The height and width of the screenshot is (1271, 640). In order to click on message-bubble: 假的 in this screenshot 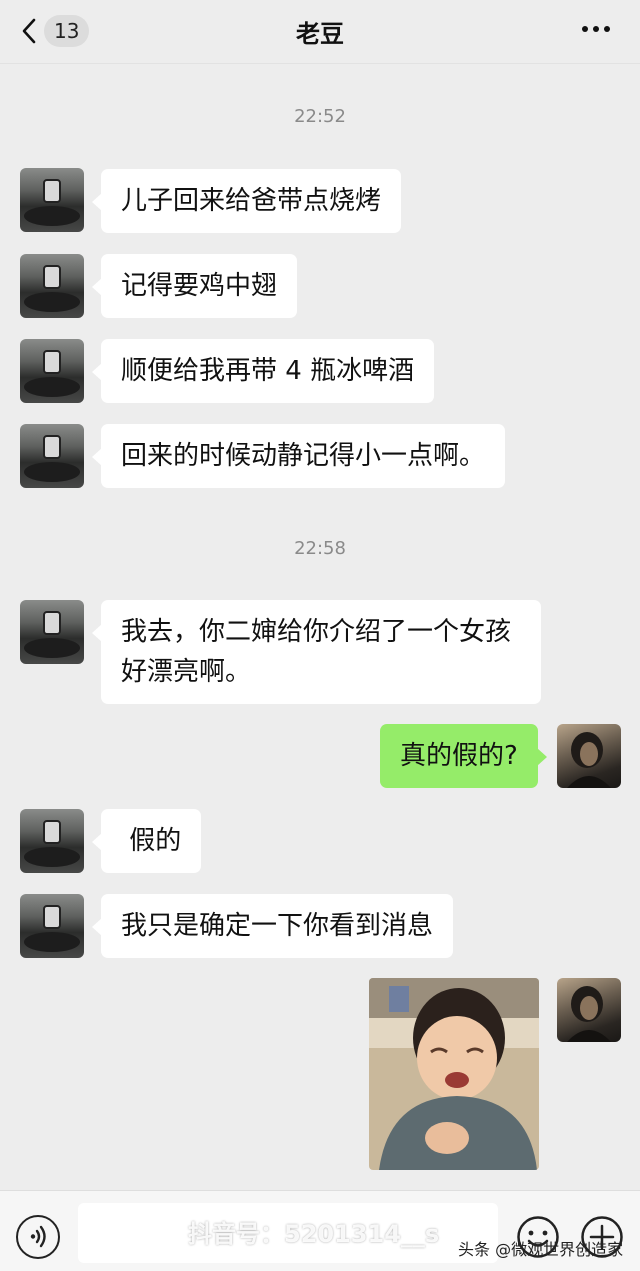, I will do `click(146, 841)`.